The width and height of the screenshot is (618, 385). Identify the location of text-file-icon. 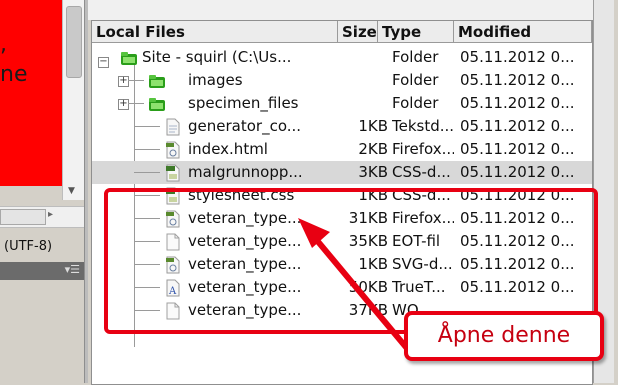
(173, 127).